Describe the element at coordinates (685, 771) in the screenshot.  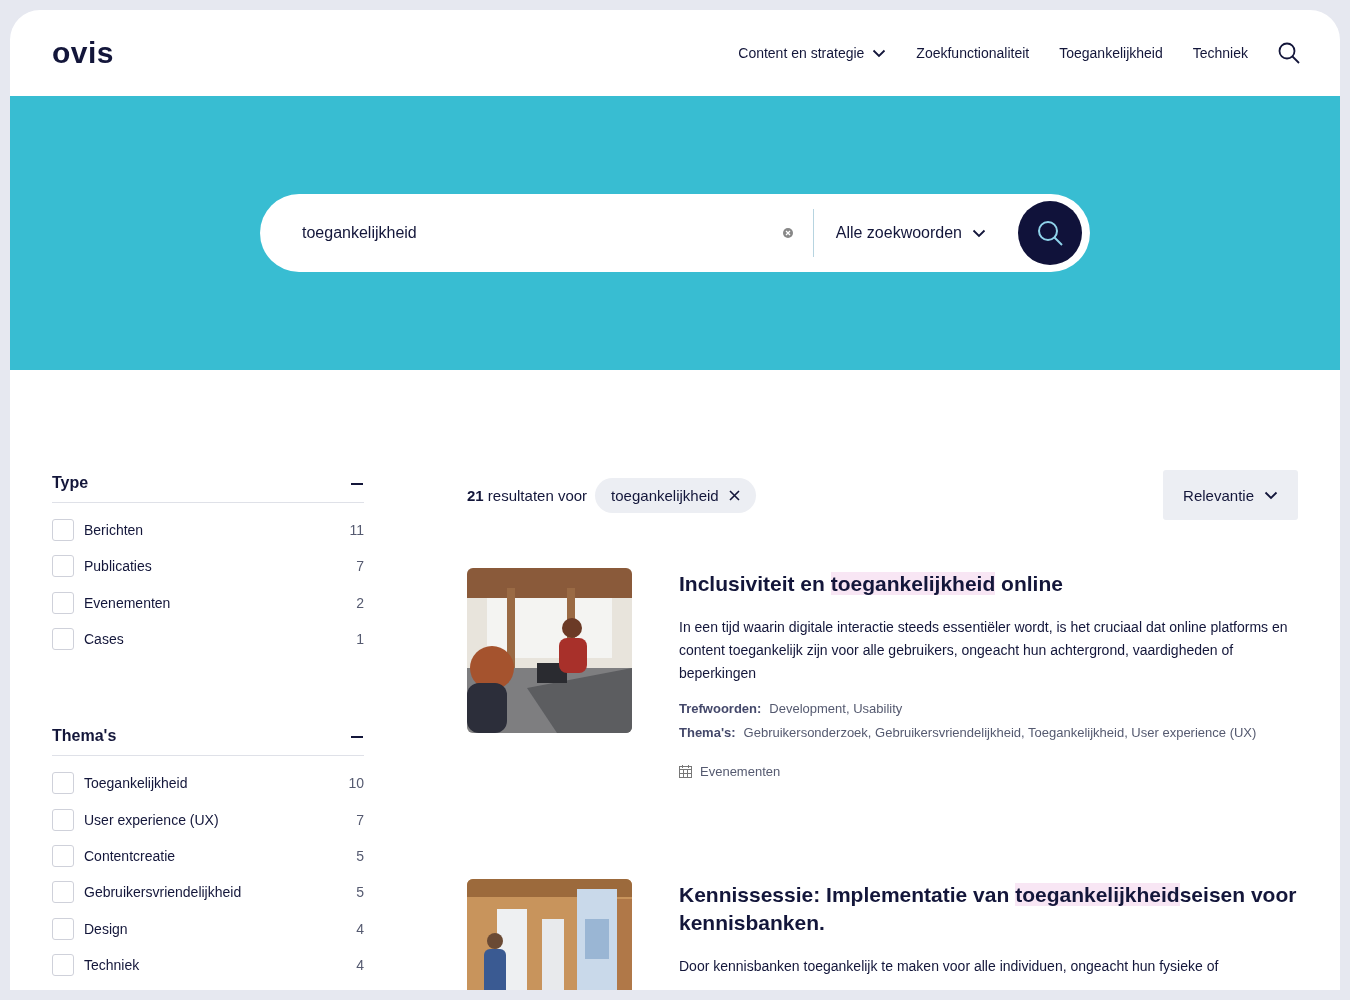
I see `calendar-icon` at that location.